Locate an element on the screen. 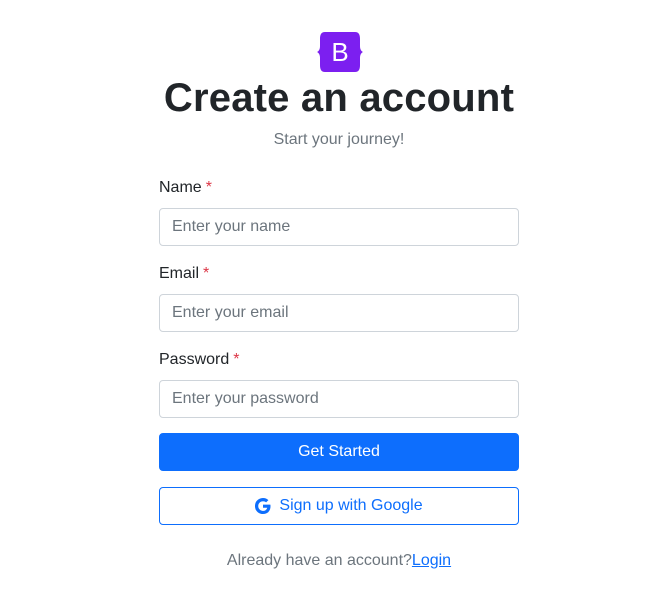  password-field-group: Password * is located at coordinates (339, 384).